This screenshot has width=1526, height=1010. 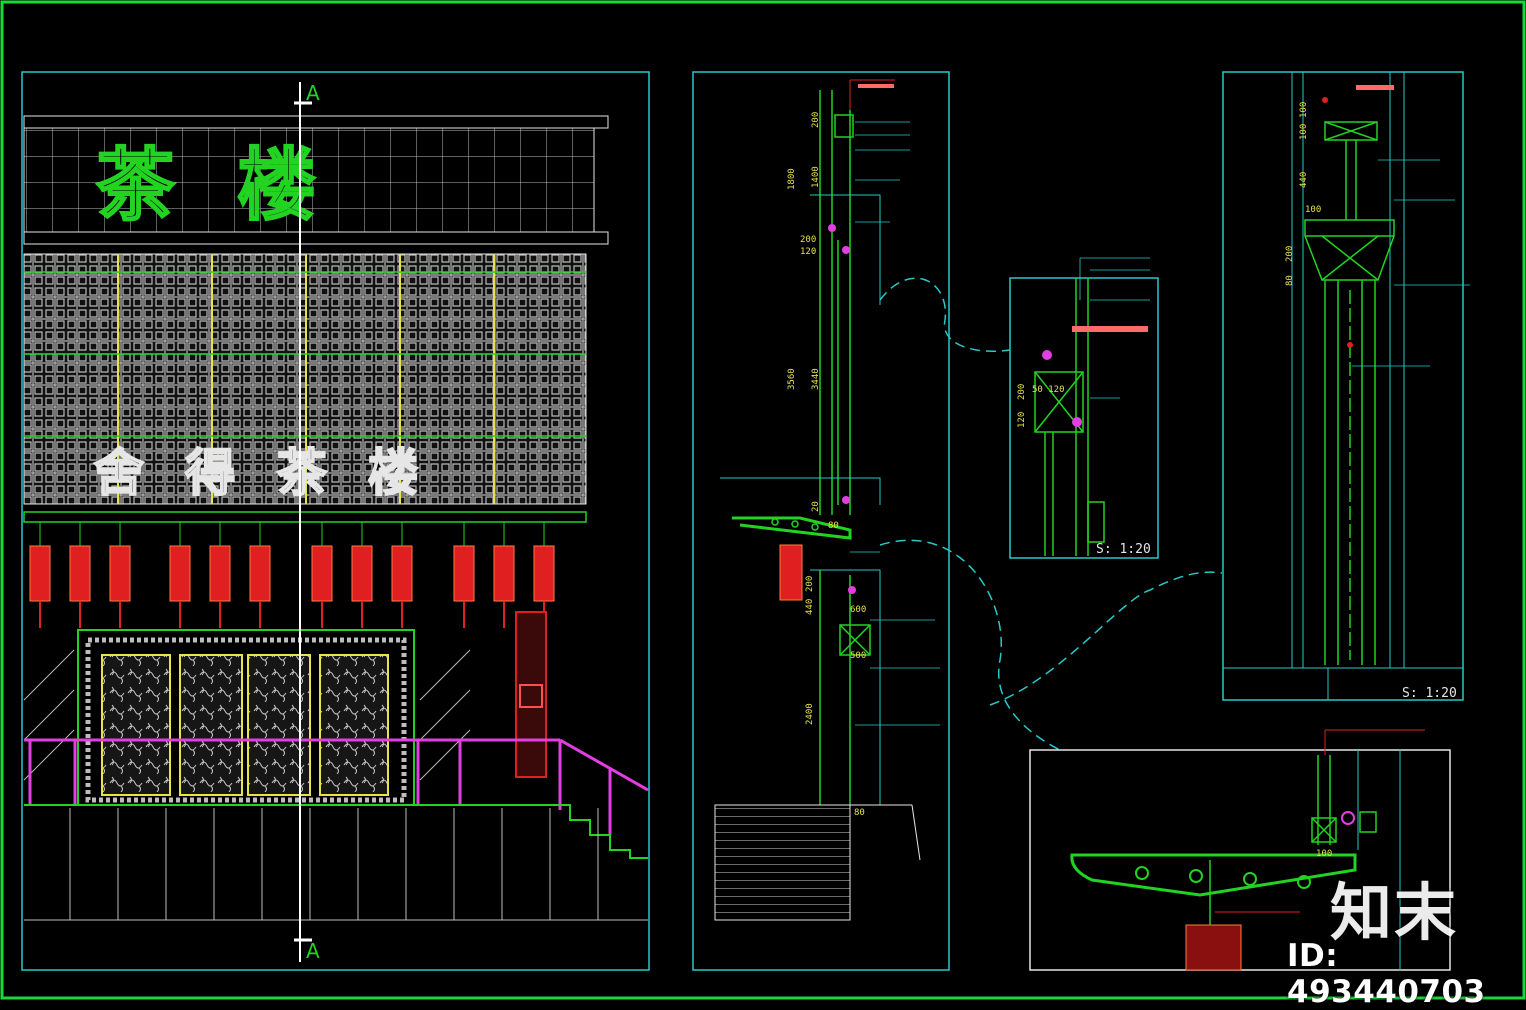 I want to click on door-panels, so click(x=245, y=725).